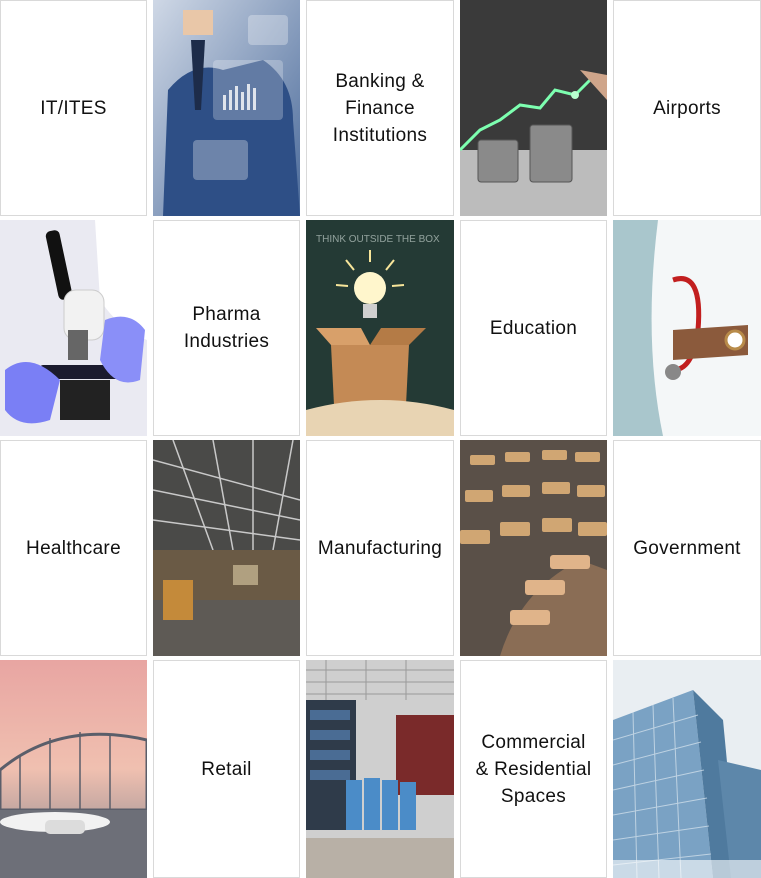 This screenshot has height=878, width=761. I want to click on industry-tile-commercial-residential: Commercial & Residential Spaces, so click(533, 769).